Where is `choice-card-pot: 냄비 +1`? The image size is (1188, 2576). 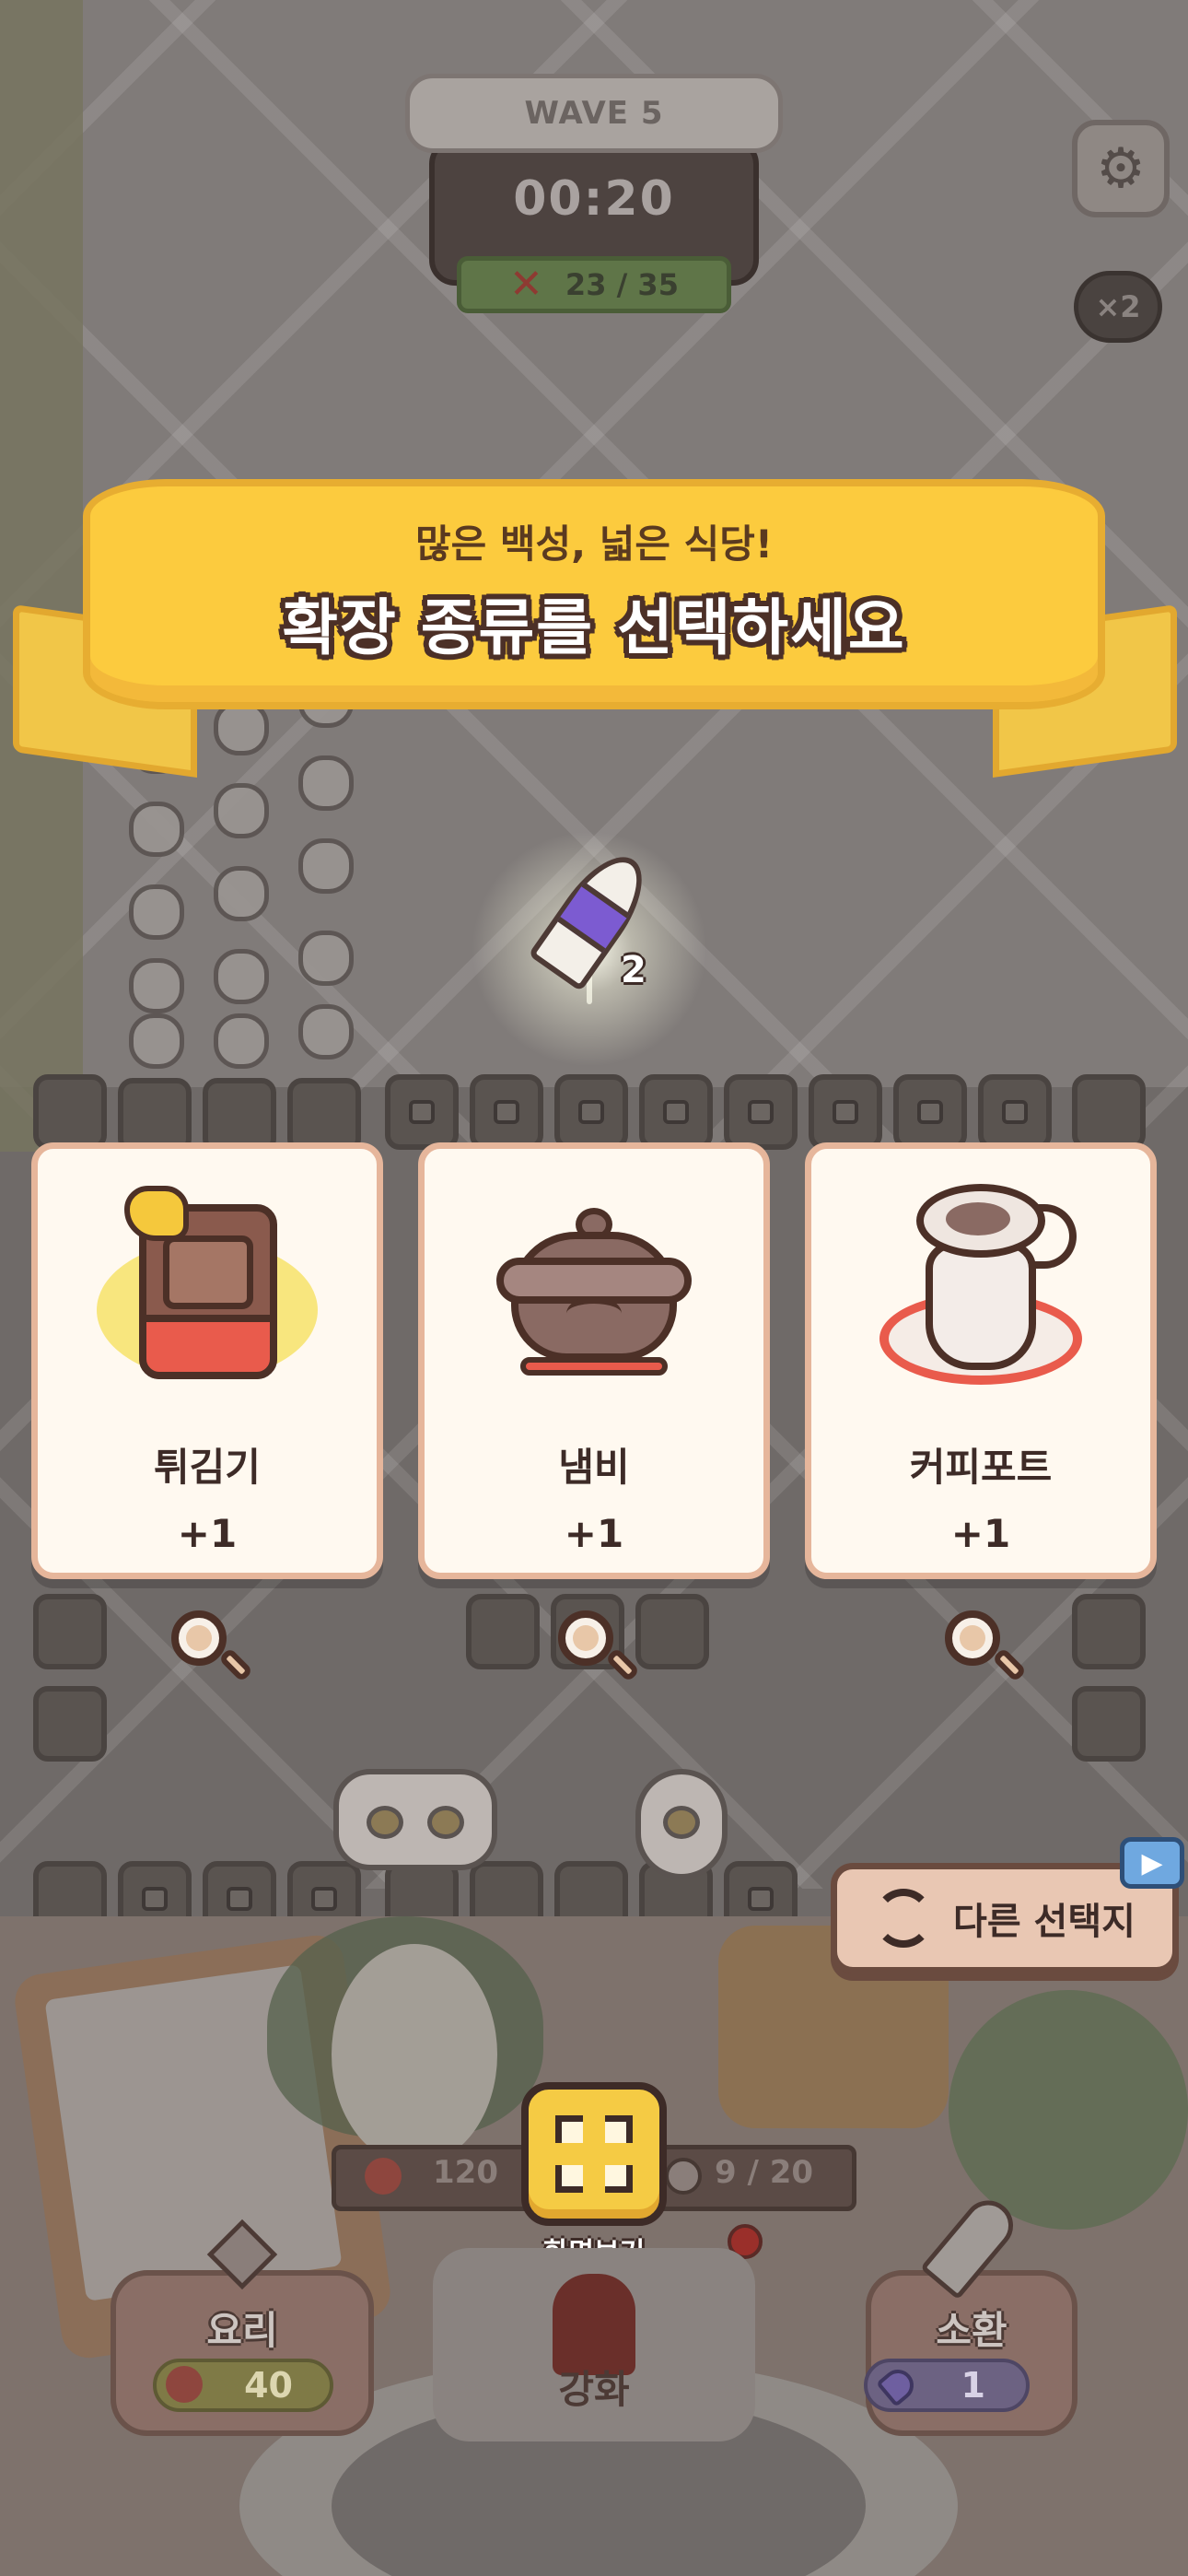
choice-card-pot: 냄비 +1 is located at coordinates (594, 1360).